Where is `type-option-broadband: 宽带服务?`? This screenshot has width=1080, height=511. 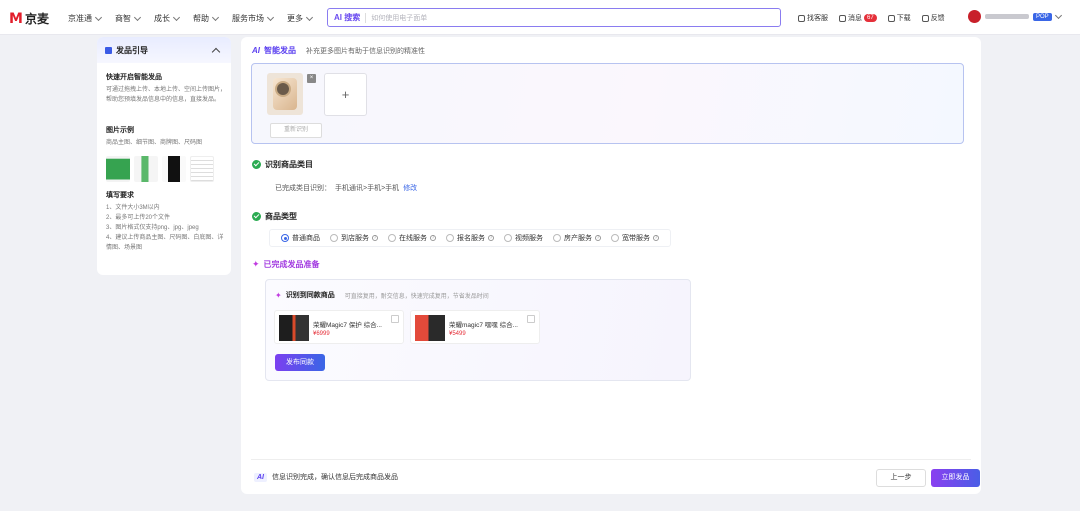
type-option-broadband: 宽带服务? is located at coordinates (635, 238).